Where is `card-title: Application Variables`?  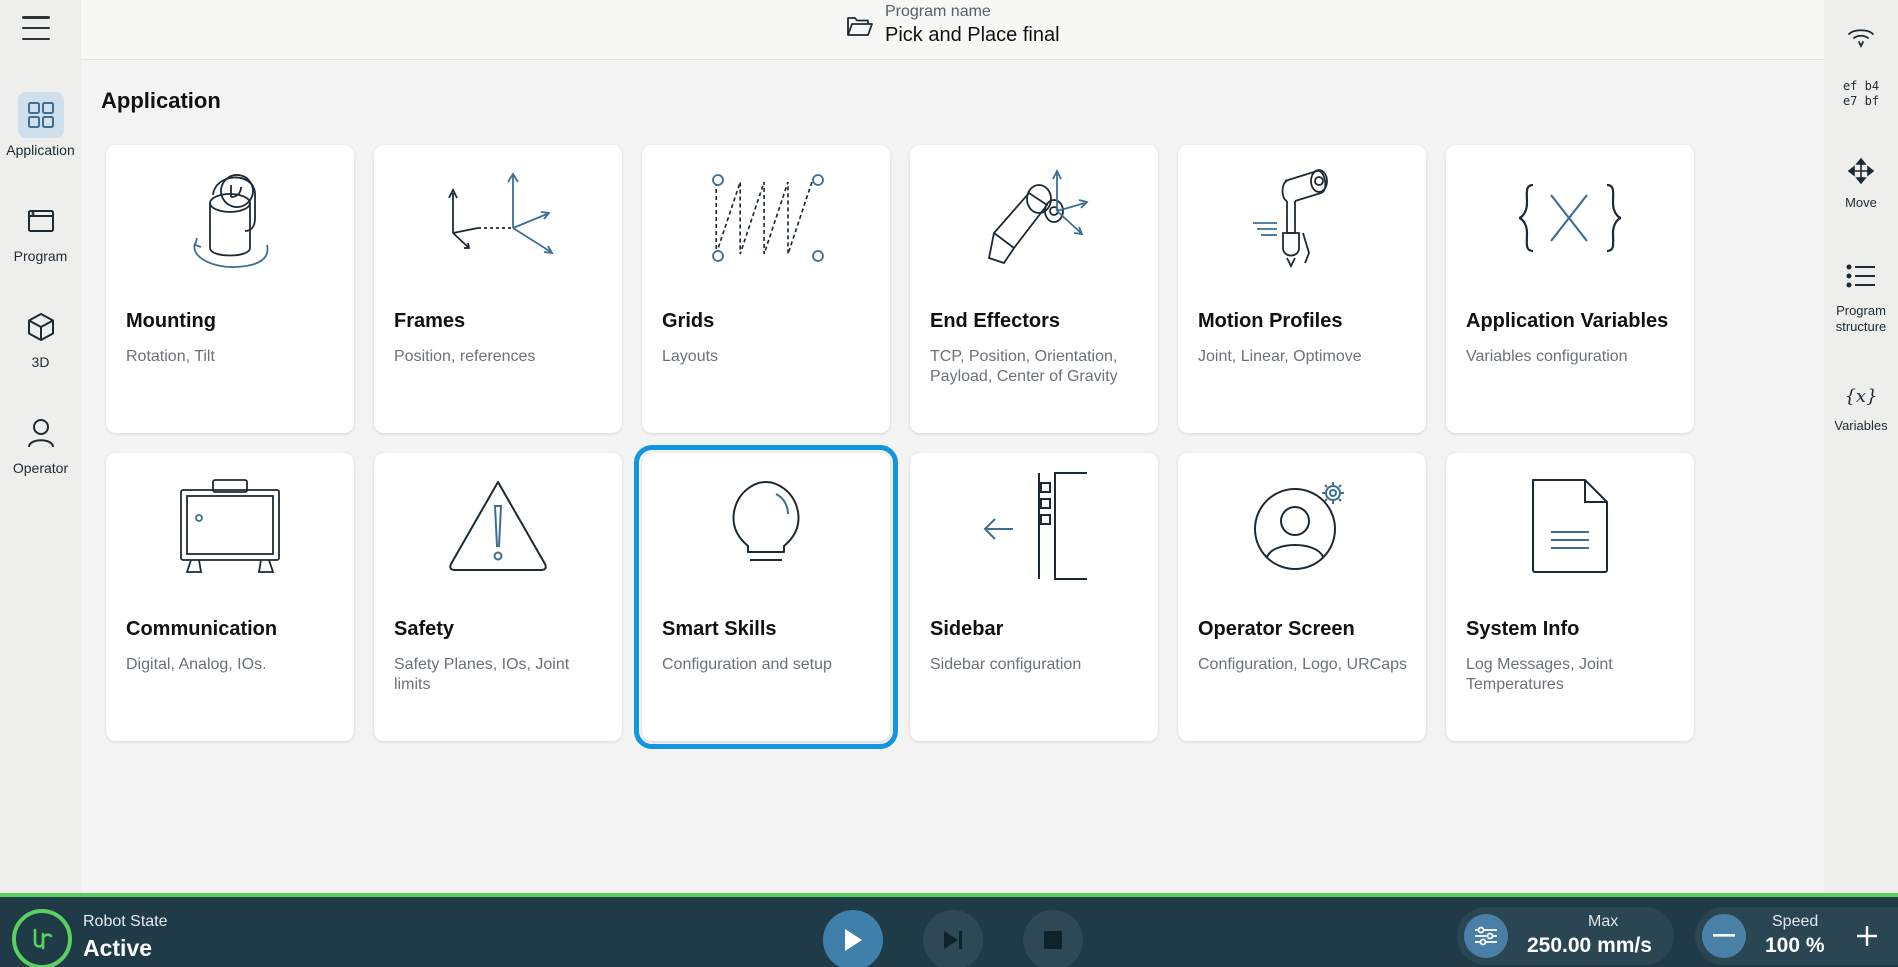 card-title: Application Variables is located at coordinates (1567, 321).